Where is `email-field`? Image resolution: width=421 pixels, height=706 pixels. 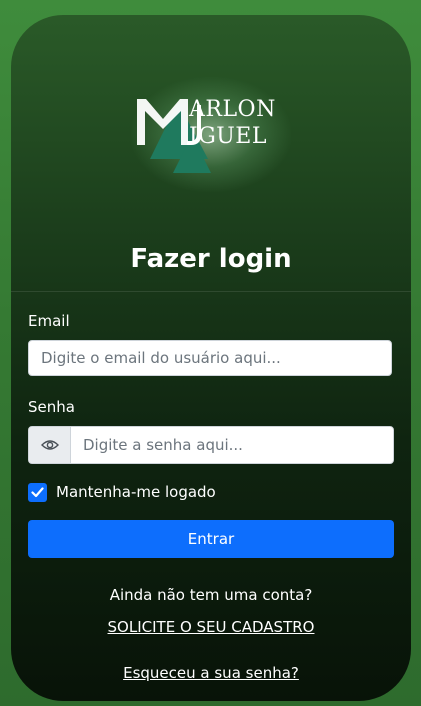 email-field is located at coordinates (210, 358).